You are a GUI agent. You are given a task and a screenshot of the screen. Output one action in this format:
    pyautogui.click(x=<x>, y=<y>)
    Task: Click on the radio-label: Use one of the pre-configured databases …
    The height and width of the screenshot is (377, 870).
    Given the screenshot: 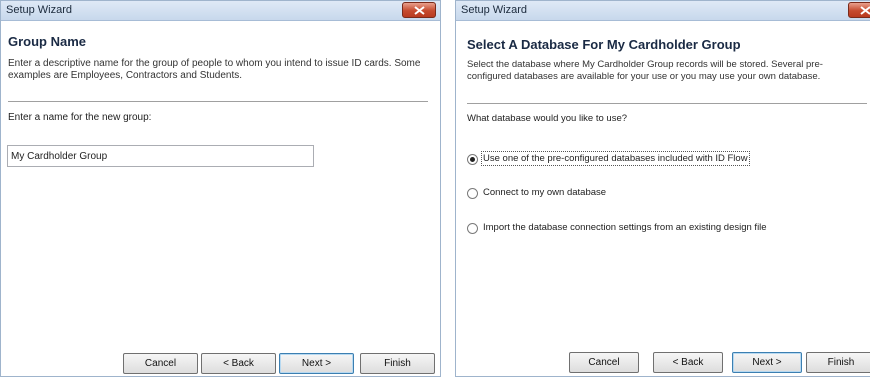 What is the action you would take?
    pyautogui.click(x=615, y=158)
    